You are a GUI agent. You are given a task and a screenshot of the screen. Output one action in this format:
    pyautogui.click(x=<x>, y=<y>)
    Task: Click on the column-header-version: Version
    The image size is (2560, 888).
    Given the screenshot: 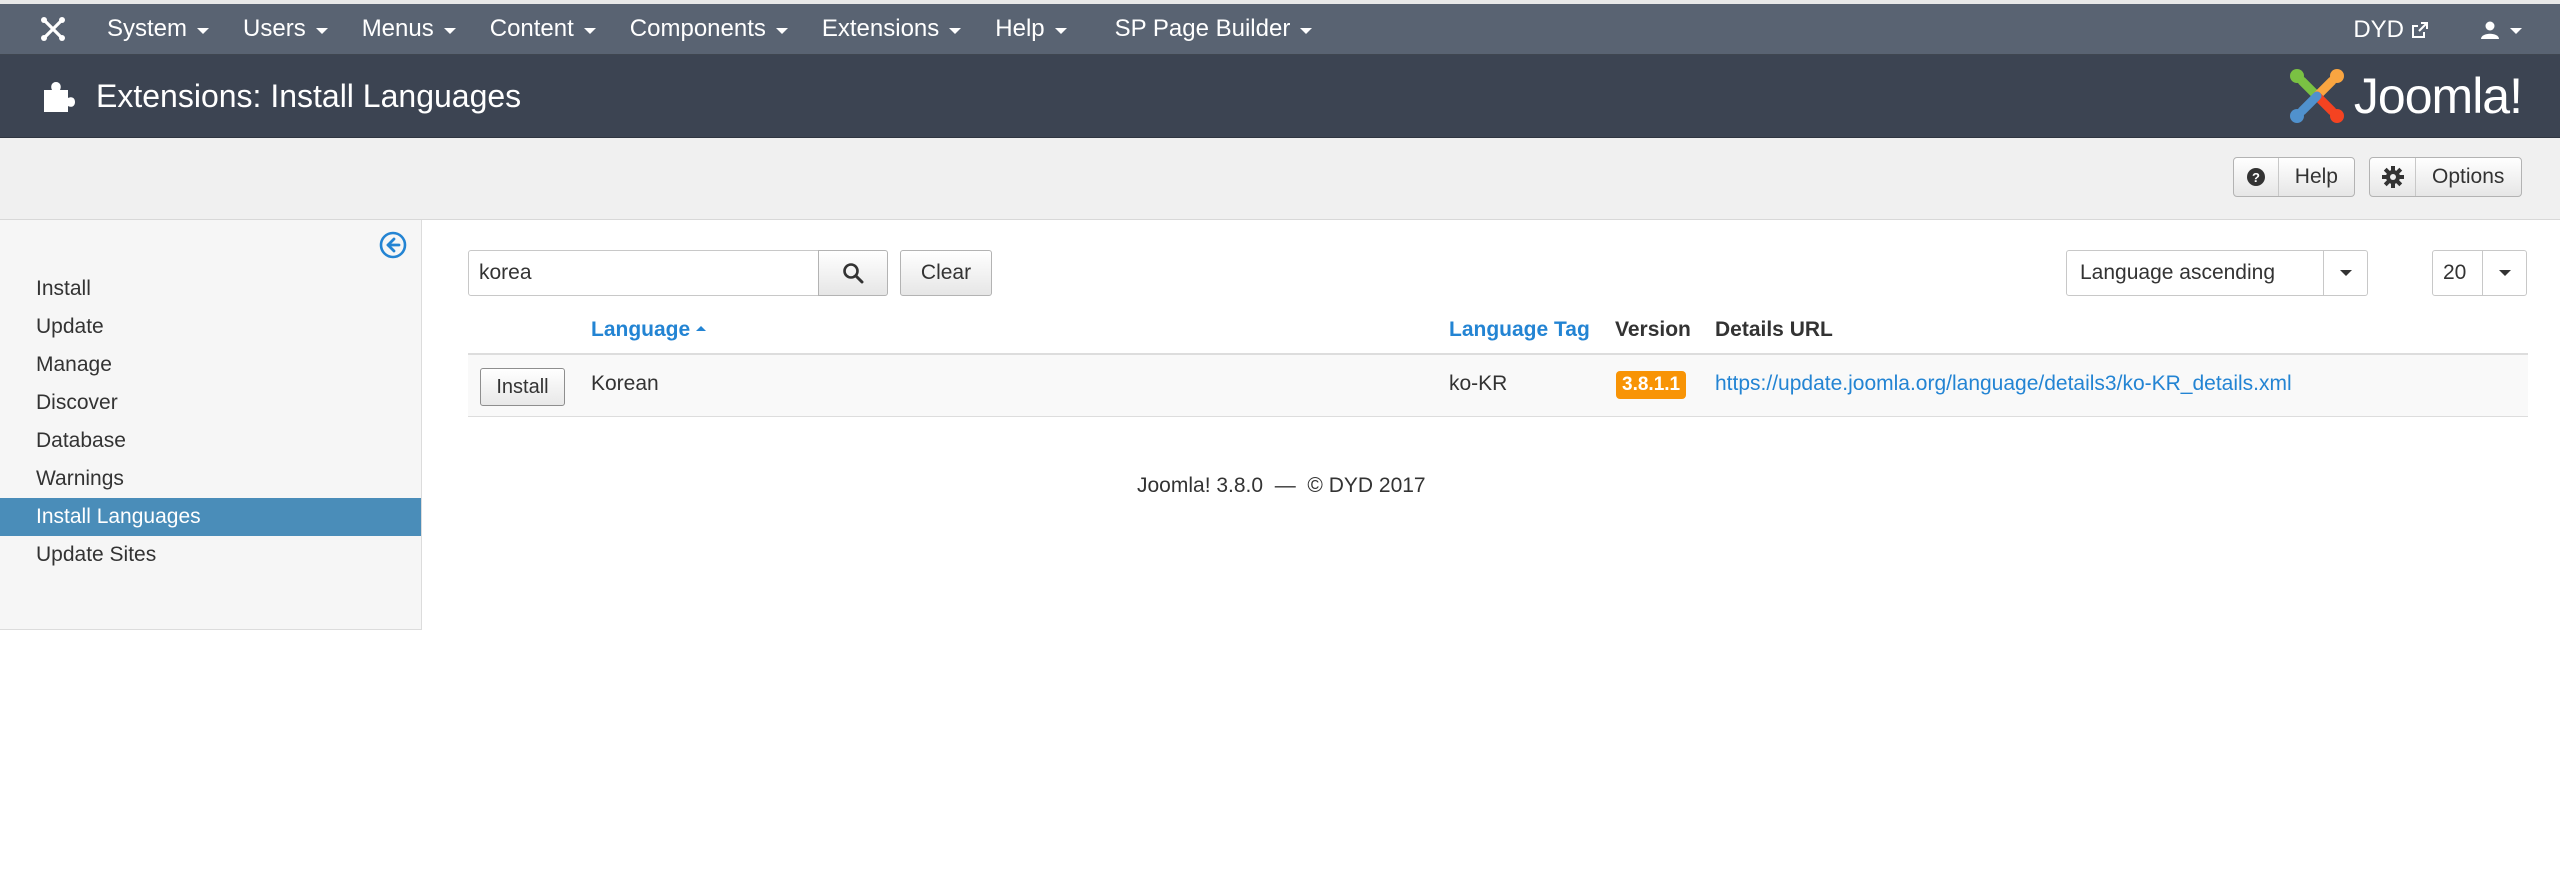 What is the action you would take?
    pyautogui.click(x=1653, y=329)
    